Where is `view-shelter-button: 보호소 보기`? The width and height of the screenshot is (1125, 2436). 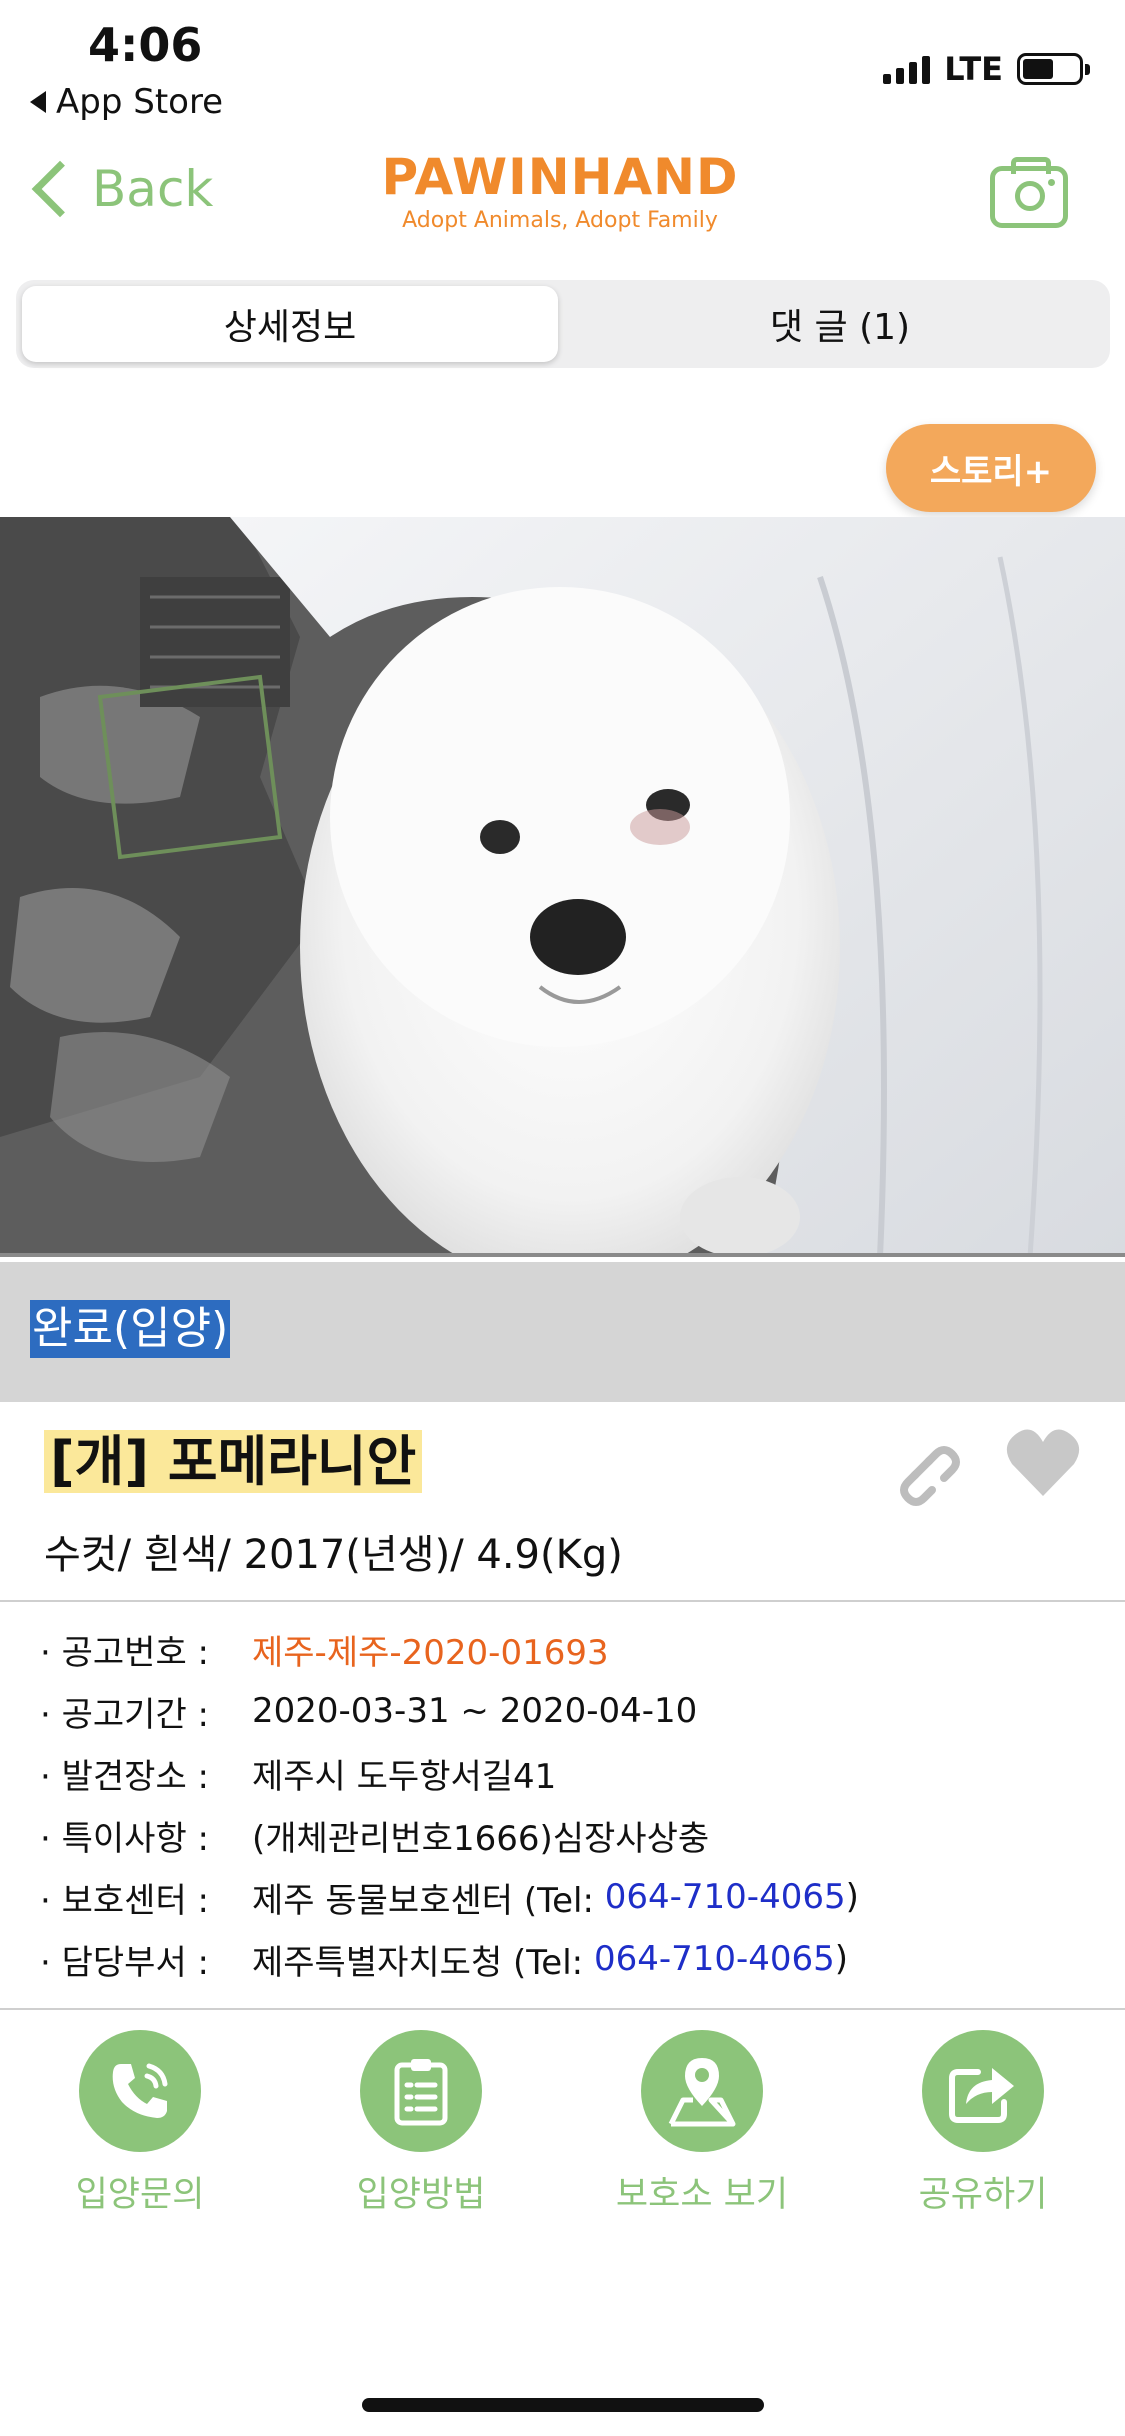
view-shelter-button: 보호소 보기 is located at coordinates (702, 2123).